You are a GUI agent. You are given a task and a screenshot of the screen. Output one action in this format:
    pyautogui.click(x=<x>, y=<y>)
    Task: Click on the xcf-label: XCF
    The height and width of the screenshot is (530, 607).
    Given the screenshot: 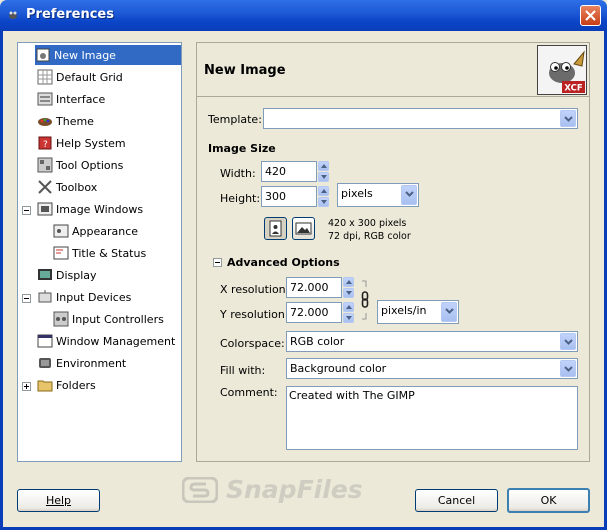 What is the action you would take?
    pyautogui.click(x=573, y=89)
    